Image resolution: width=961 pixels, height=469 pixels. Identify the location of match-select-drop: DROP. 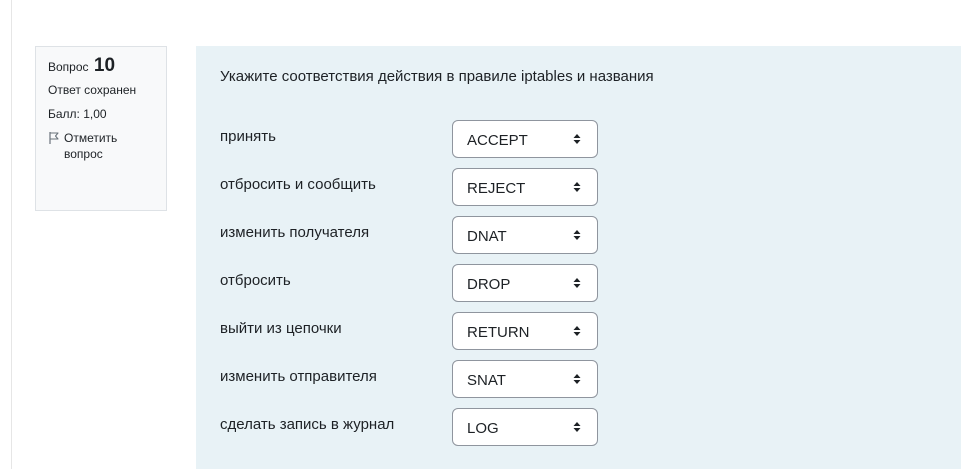
(525, 283).